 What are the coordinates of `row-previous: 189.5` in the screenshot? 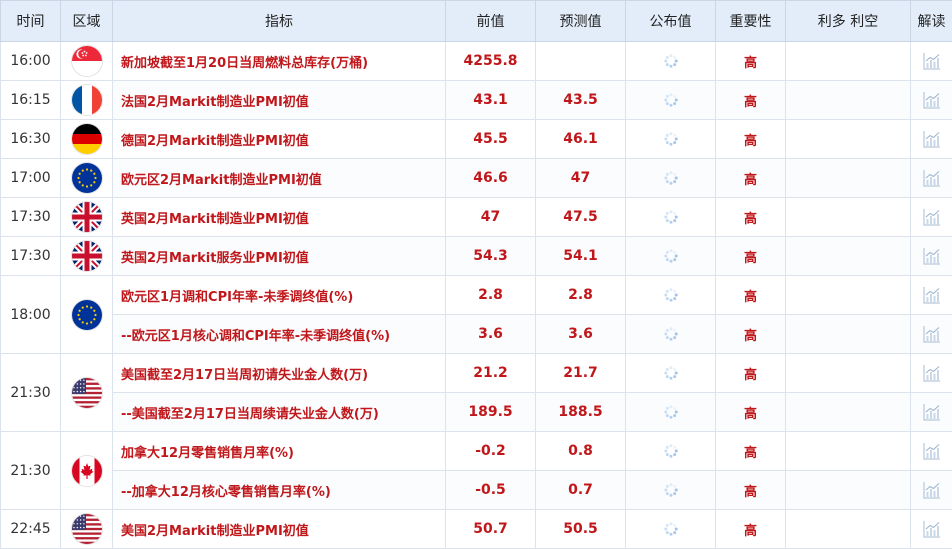 It's located at (491, 412).